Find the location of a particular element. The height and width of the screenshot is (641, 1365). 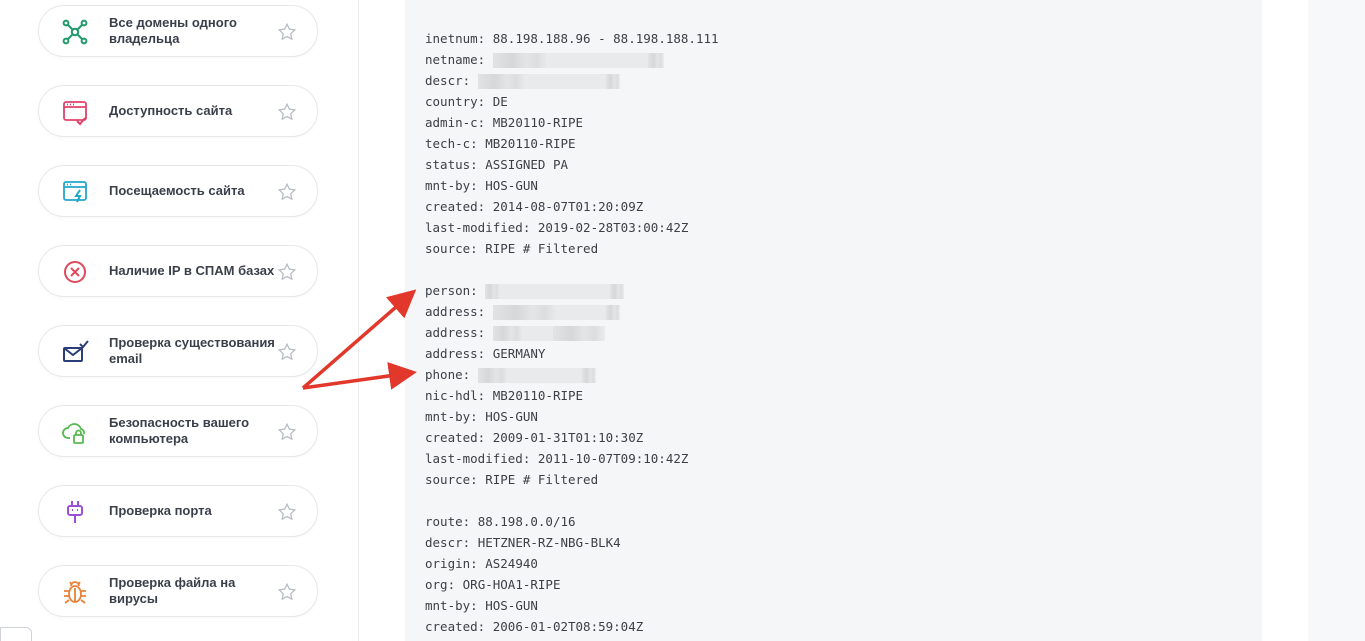

whois-value: ORG-HOA1-RIPE is located at coordinates (511, 584).